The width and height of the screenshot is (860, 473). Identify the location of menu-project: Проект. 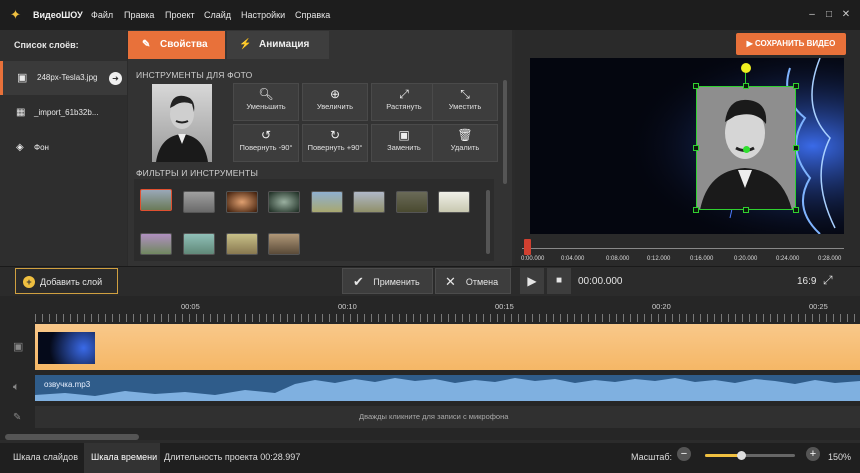
(180, 15).